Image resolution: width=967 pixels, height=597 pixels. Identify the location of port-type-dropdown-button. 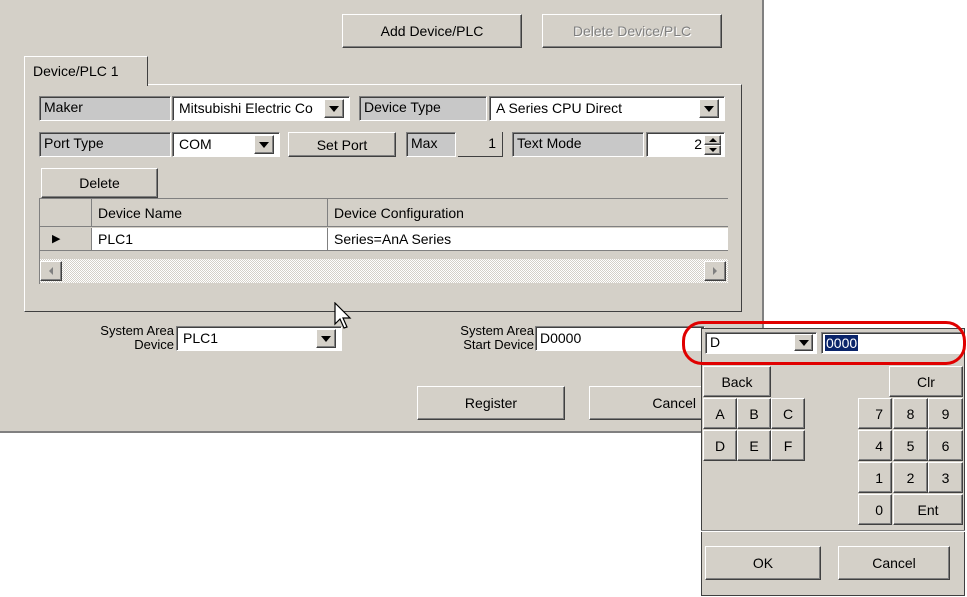
(264, 144).